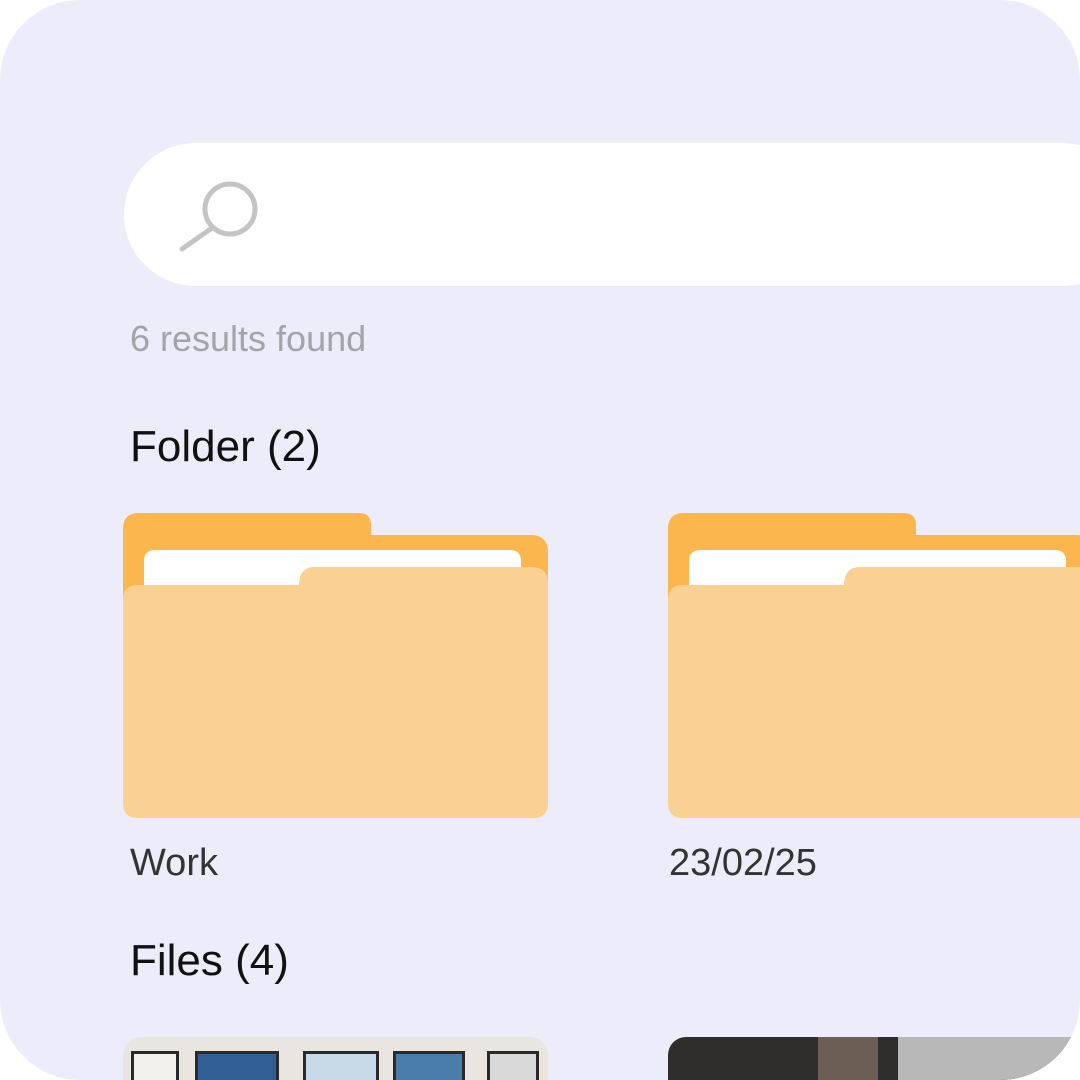 This screenshot has height=1080, width=1080. Describe the element at coordinates (174, 863) in the screenshot. I see `folder-label: Work` at that location.